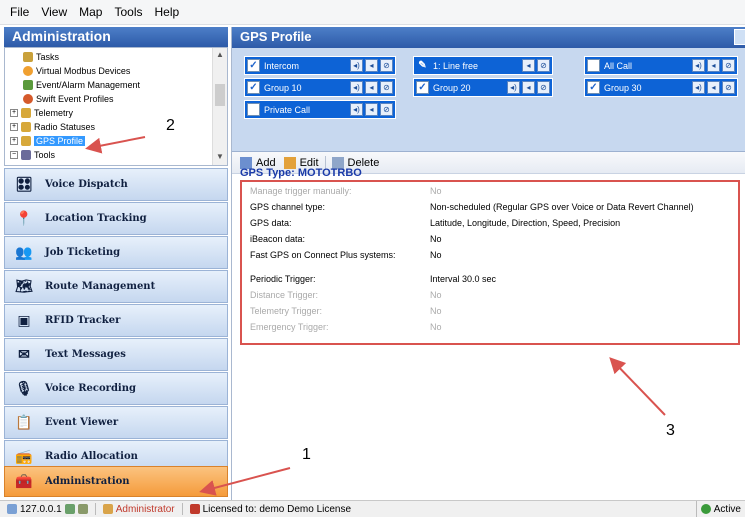 This screenshot has width=745, height=517. What do you see at coordinates (24, 320) in the screenshot?
I see `rfid-icon: ▣` at bounding box center [24, 320].